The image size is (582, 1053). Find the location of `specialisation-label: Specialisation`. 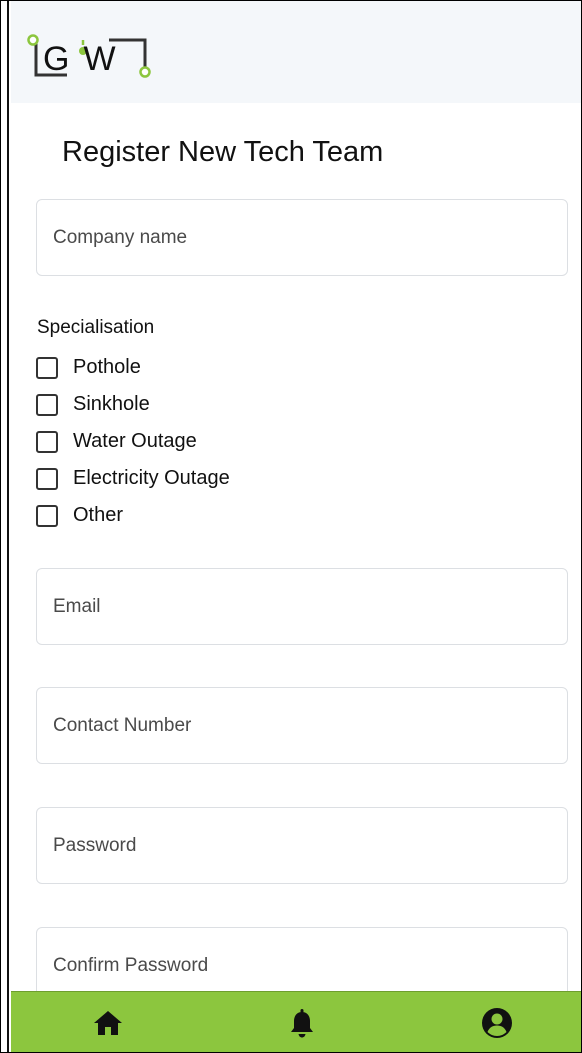

specialisation-label: Specialisation is located at coordinates (96, 327).